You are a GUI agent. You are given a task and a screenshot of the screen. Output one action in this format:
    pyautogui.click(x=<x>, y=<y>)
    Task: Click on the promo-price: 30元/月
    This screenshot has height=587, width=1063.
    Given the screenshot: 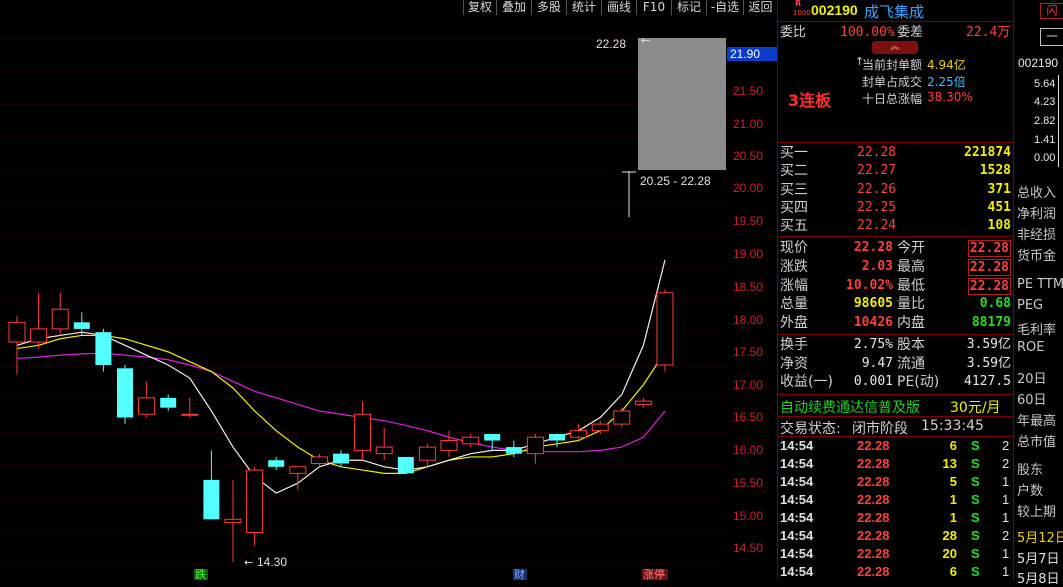 What is the action you would take?
    pyautogui.click(x=975, y=407)
    